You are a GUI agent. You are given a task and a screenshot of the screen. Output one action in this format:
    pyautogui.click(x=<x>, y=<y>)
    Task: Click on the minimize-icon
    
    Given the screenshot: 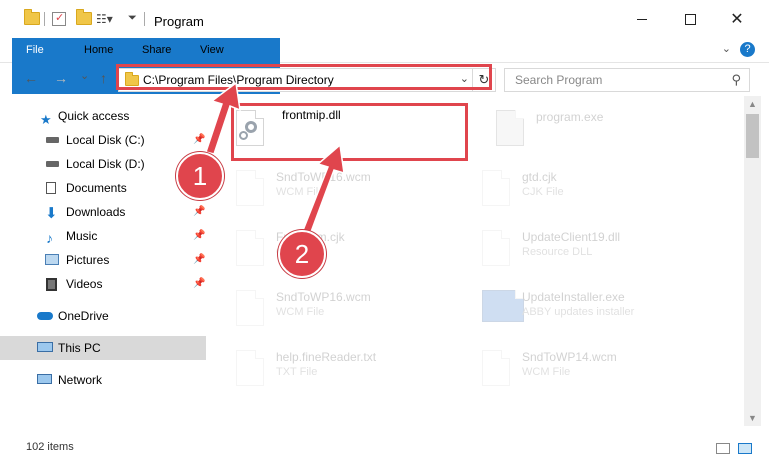 What is the action you would take?
    pyautogui.click(x=642, y=20)
    